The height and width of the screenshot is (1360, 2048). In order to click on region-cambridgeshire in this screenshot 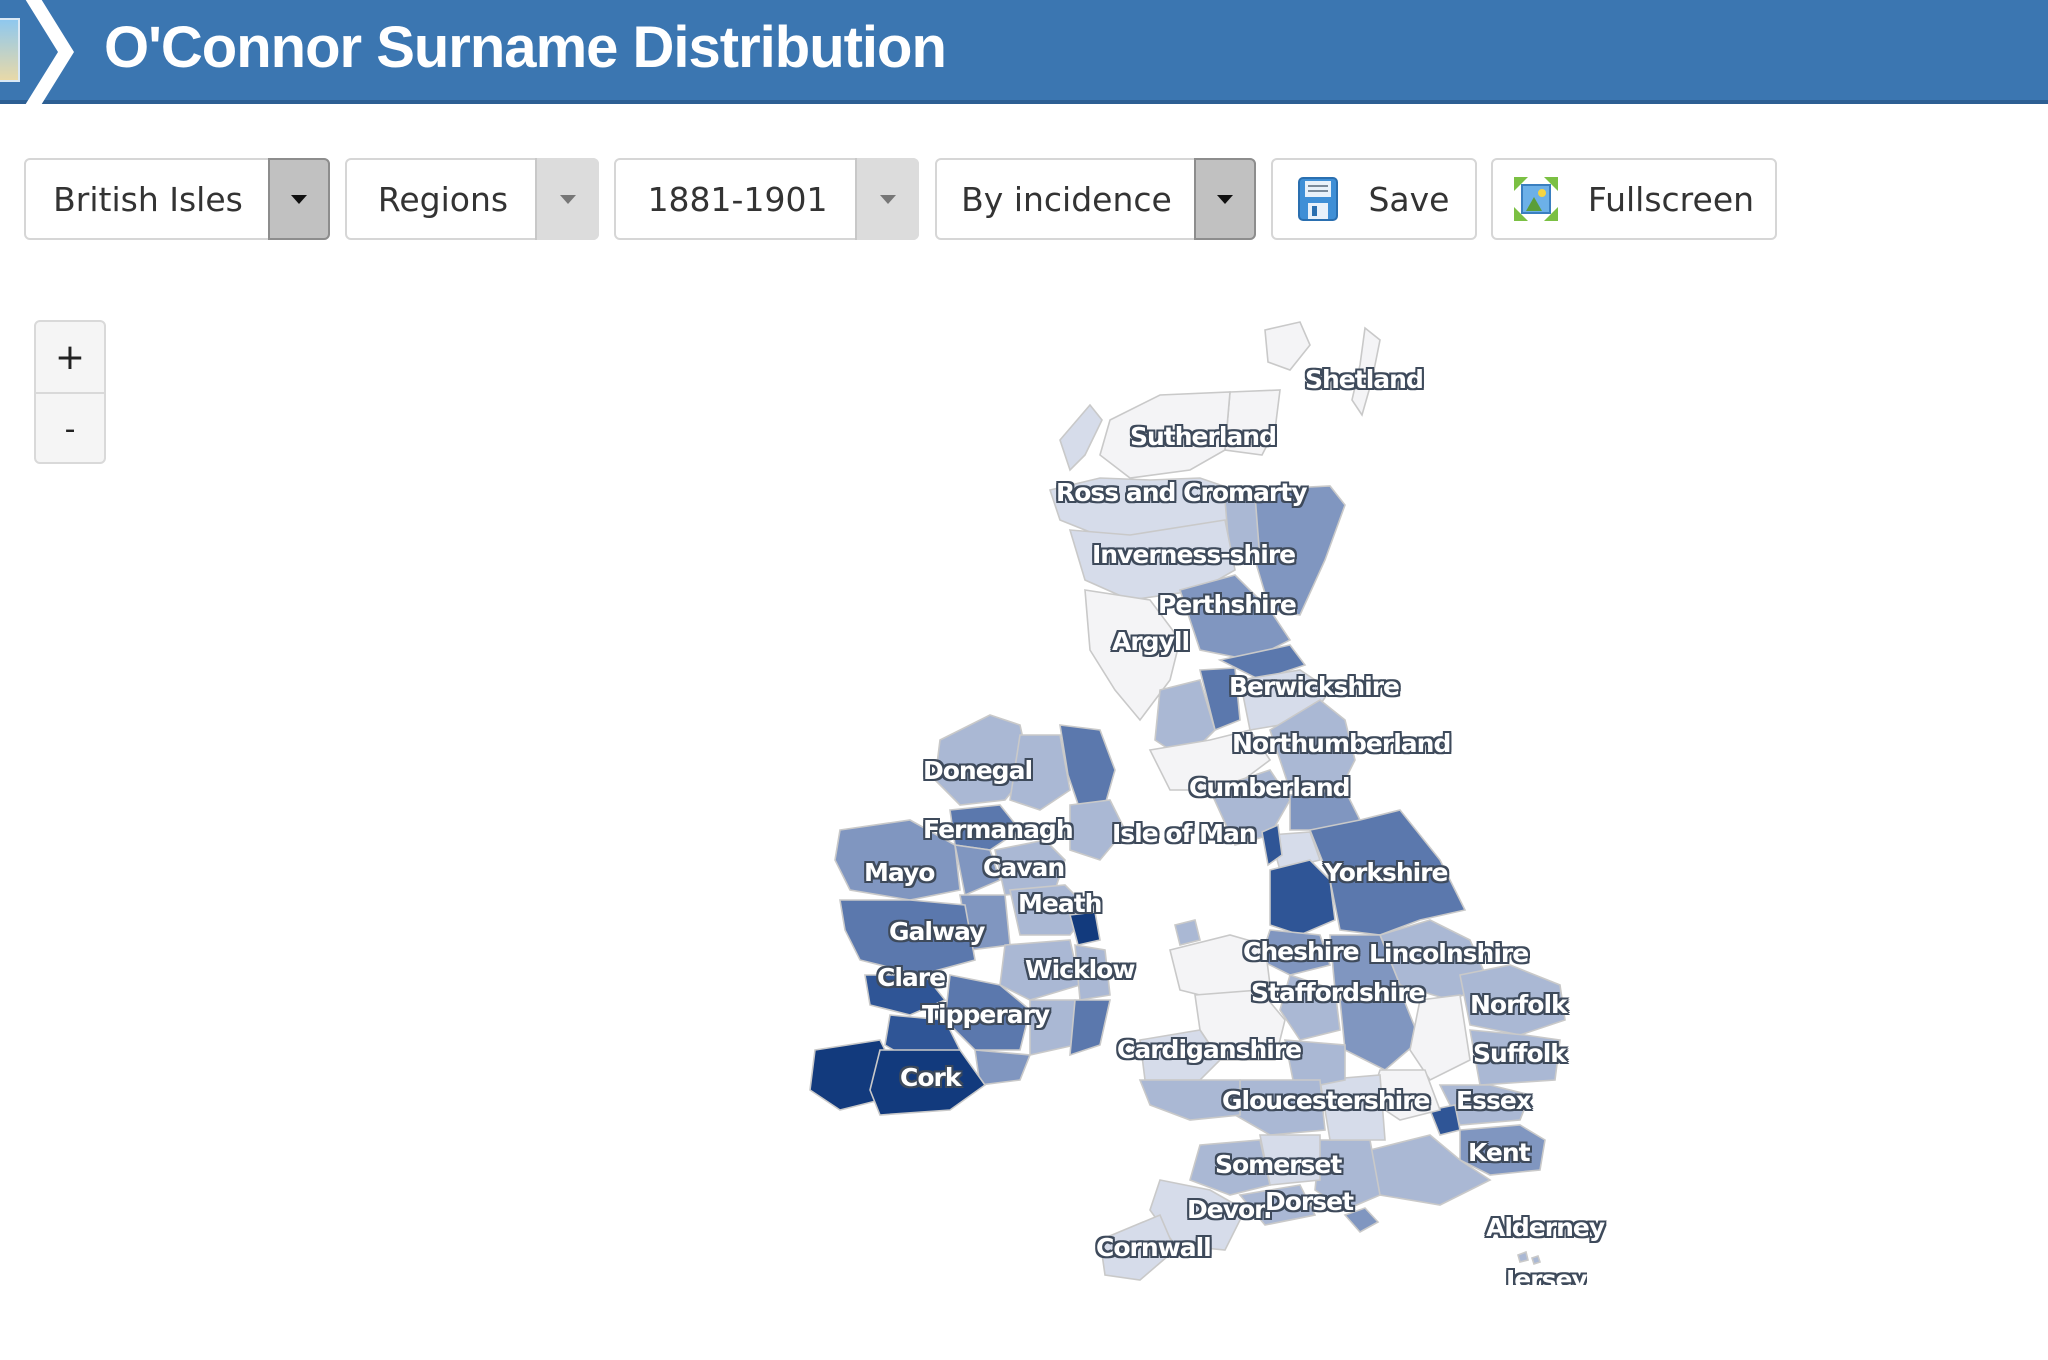, I will do `click(1440, 1038)`.